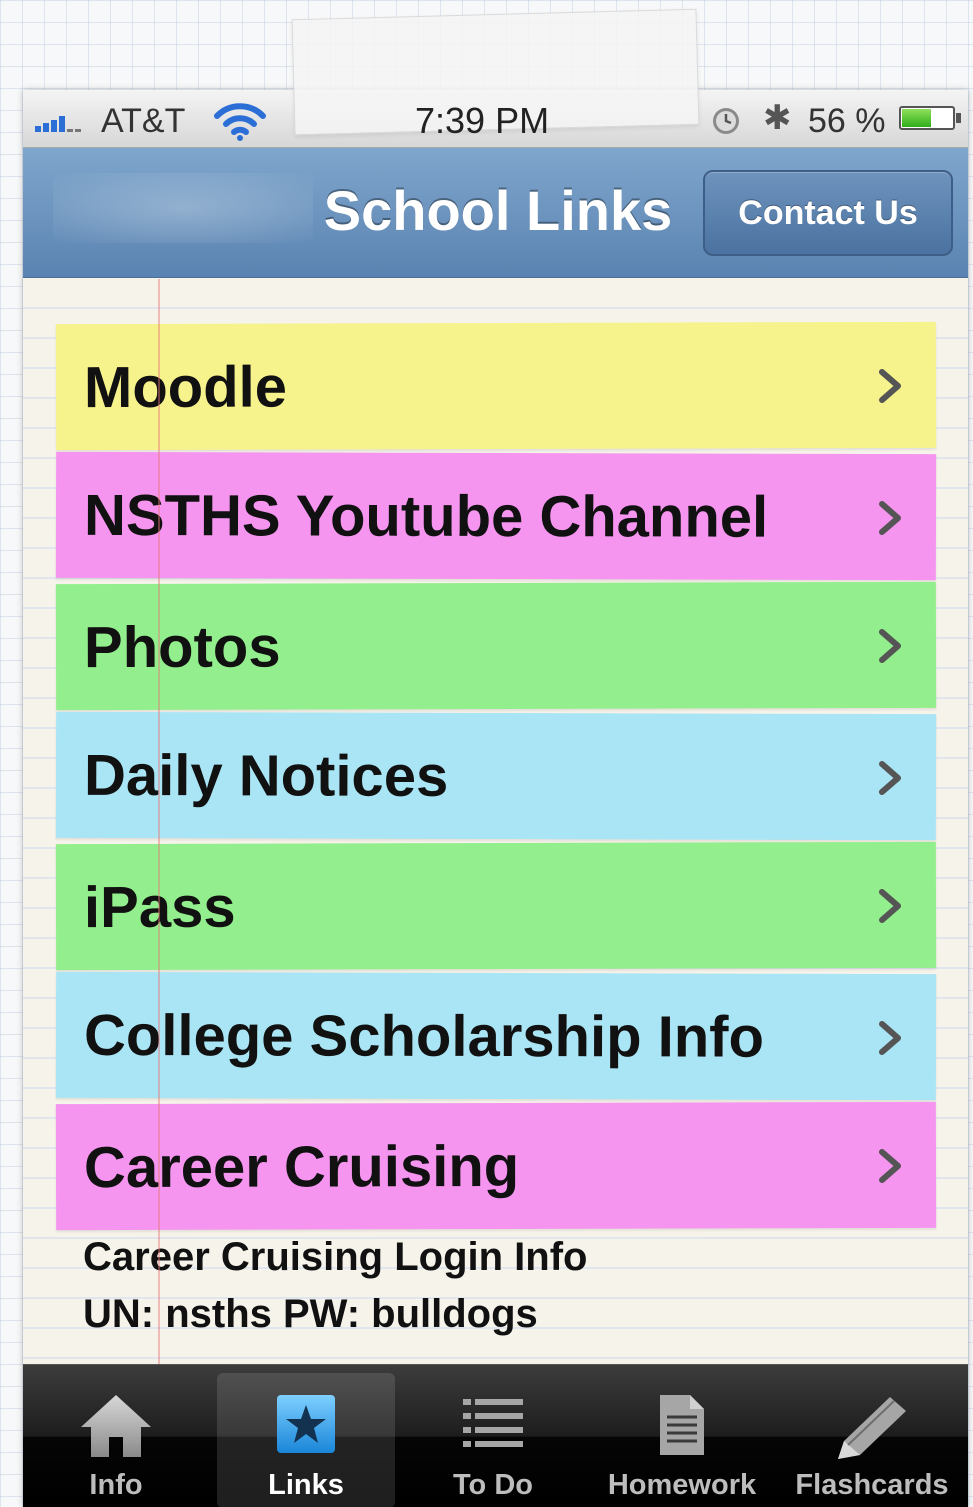  I want to click on navigation-bar: School Links Contact Us, so click(495, 213).